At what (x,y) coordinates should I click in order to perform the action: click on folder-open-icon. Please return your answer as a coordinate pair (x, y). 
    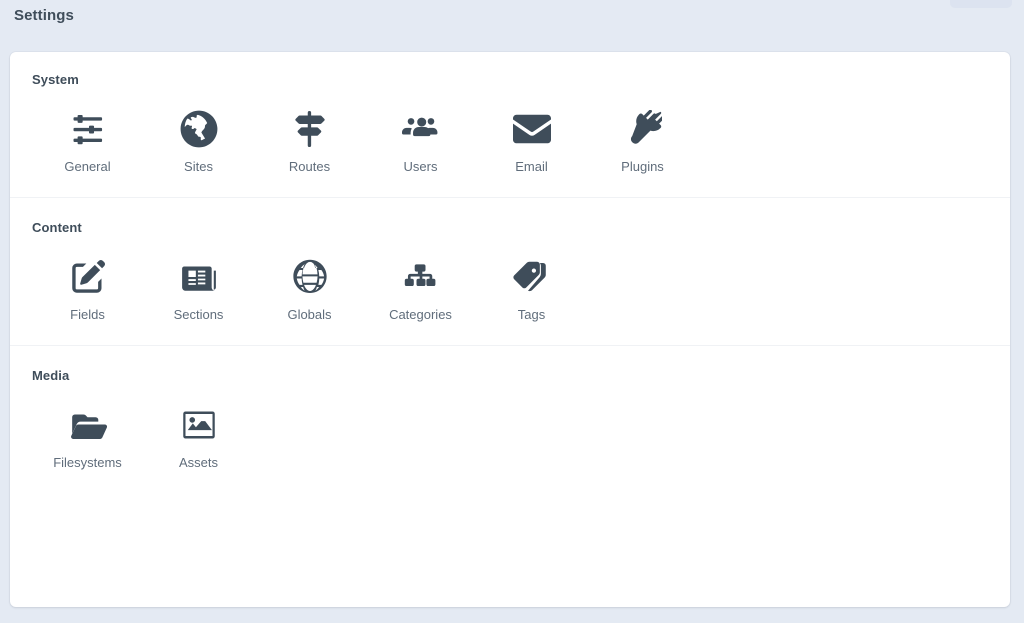
    Looking at the image, I should click on (88, 425).